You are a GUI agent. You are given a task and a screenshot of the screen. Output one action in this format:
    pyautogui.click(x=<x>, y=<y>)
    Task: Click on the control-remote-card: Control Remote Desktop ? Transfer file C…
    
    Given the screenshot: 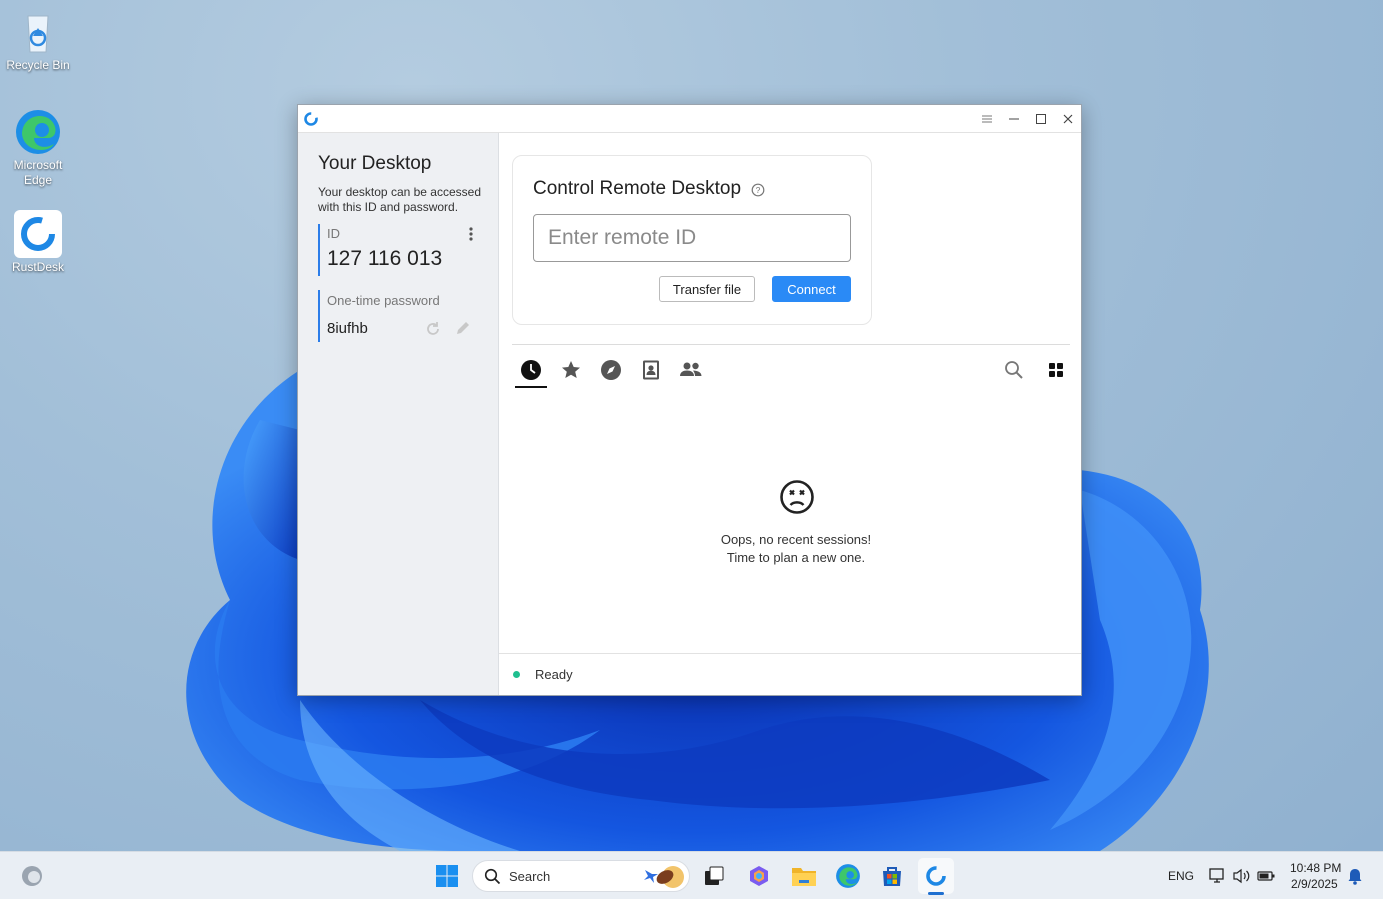 What is the action you would take?
    pyautogui.click(x=692, y=240)
    